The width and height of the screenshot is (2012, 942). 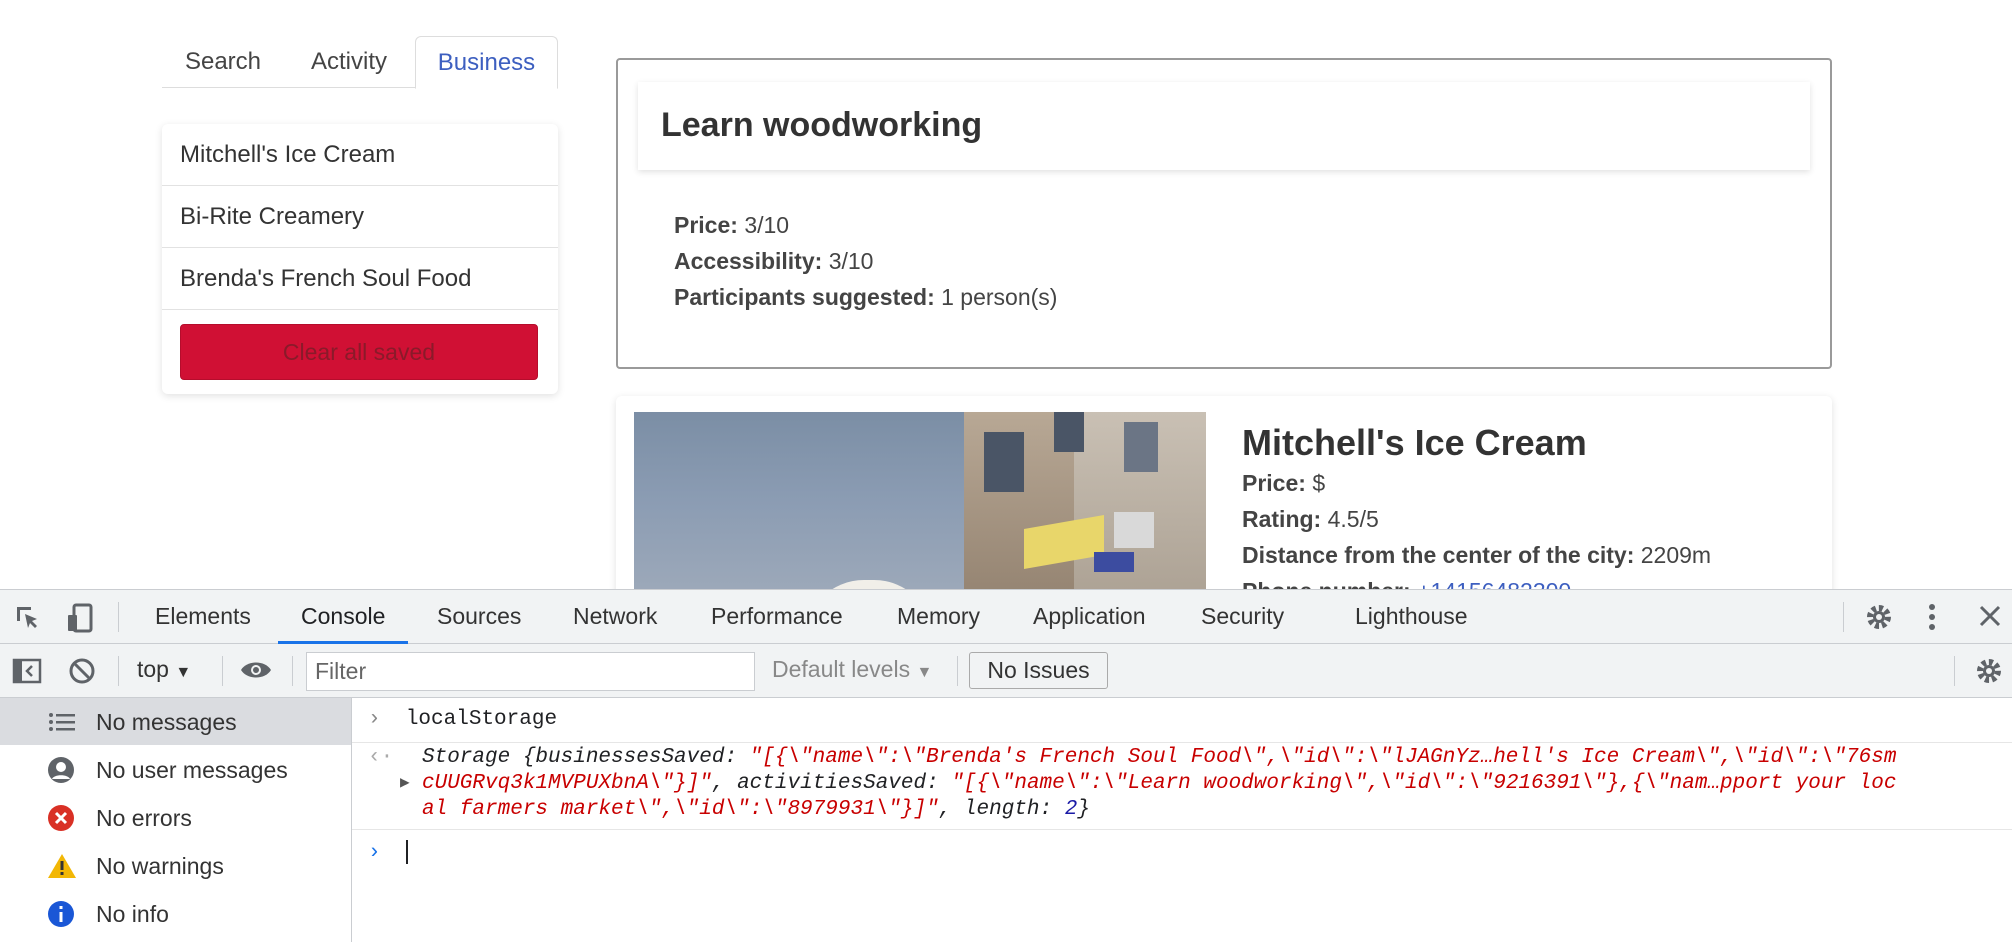 I want to click on devtools-tab-application: Application, so click(x=1089, y=617).